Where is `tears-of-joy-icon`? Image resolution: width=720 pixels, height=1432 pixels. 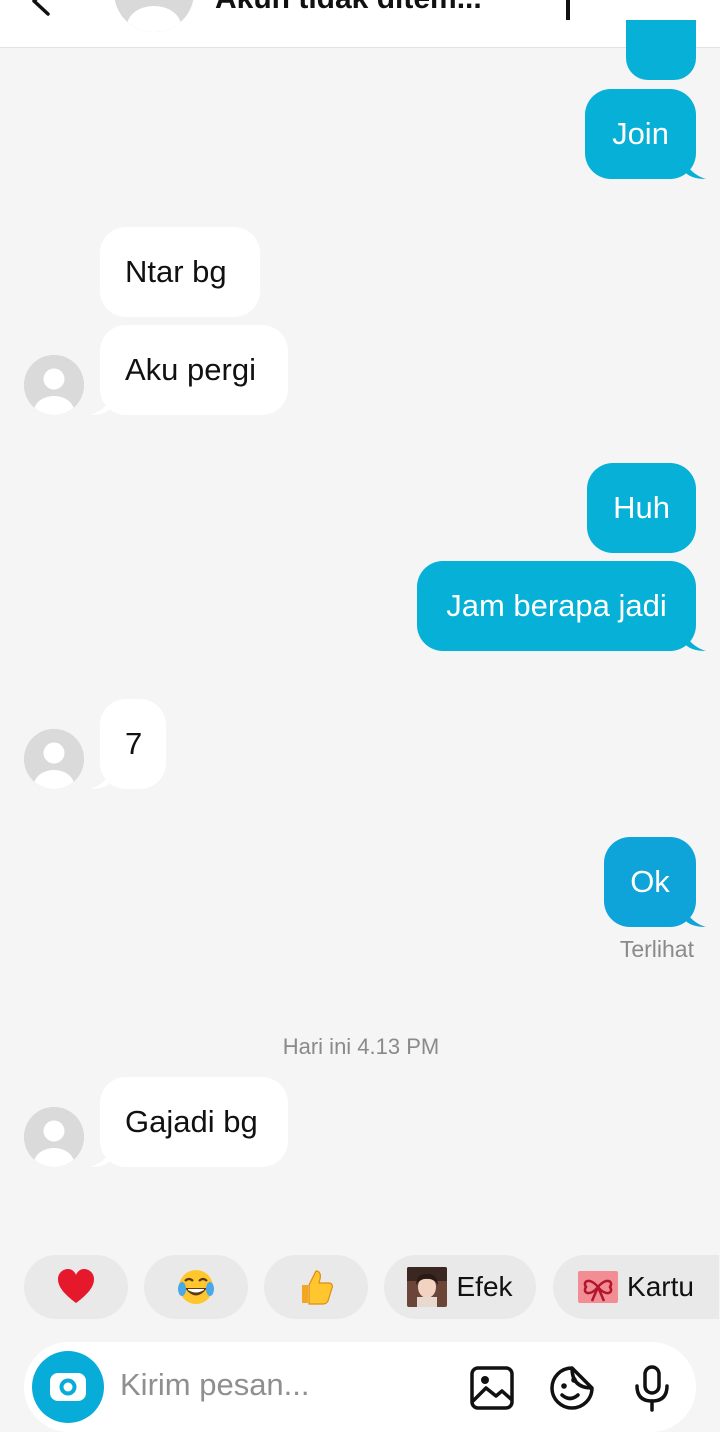
tears-of-joy-icon is located at coordinates (196, 1287).